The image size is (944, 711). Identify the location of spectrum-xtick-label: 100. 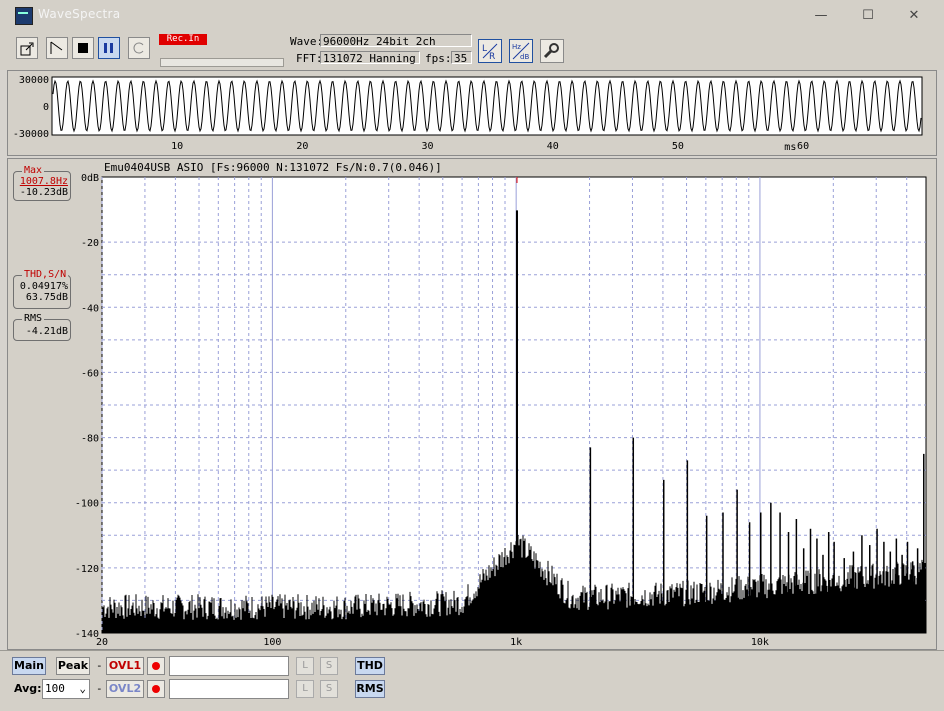
(272, 642).